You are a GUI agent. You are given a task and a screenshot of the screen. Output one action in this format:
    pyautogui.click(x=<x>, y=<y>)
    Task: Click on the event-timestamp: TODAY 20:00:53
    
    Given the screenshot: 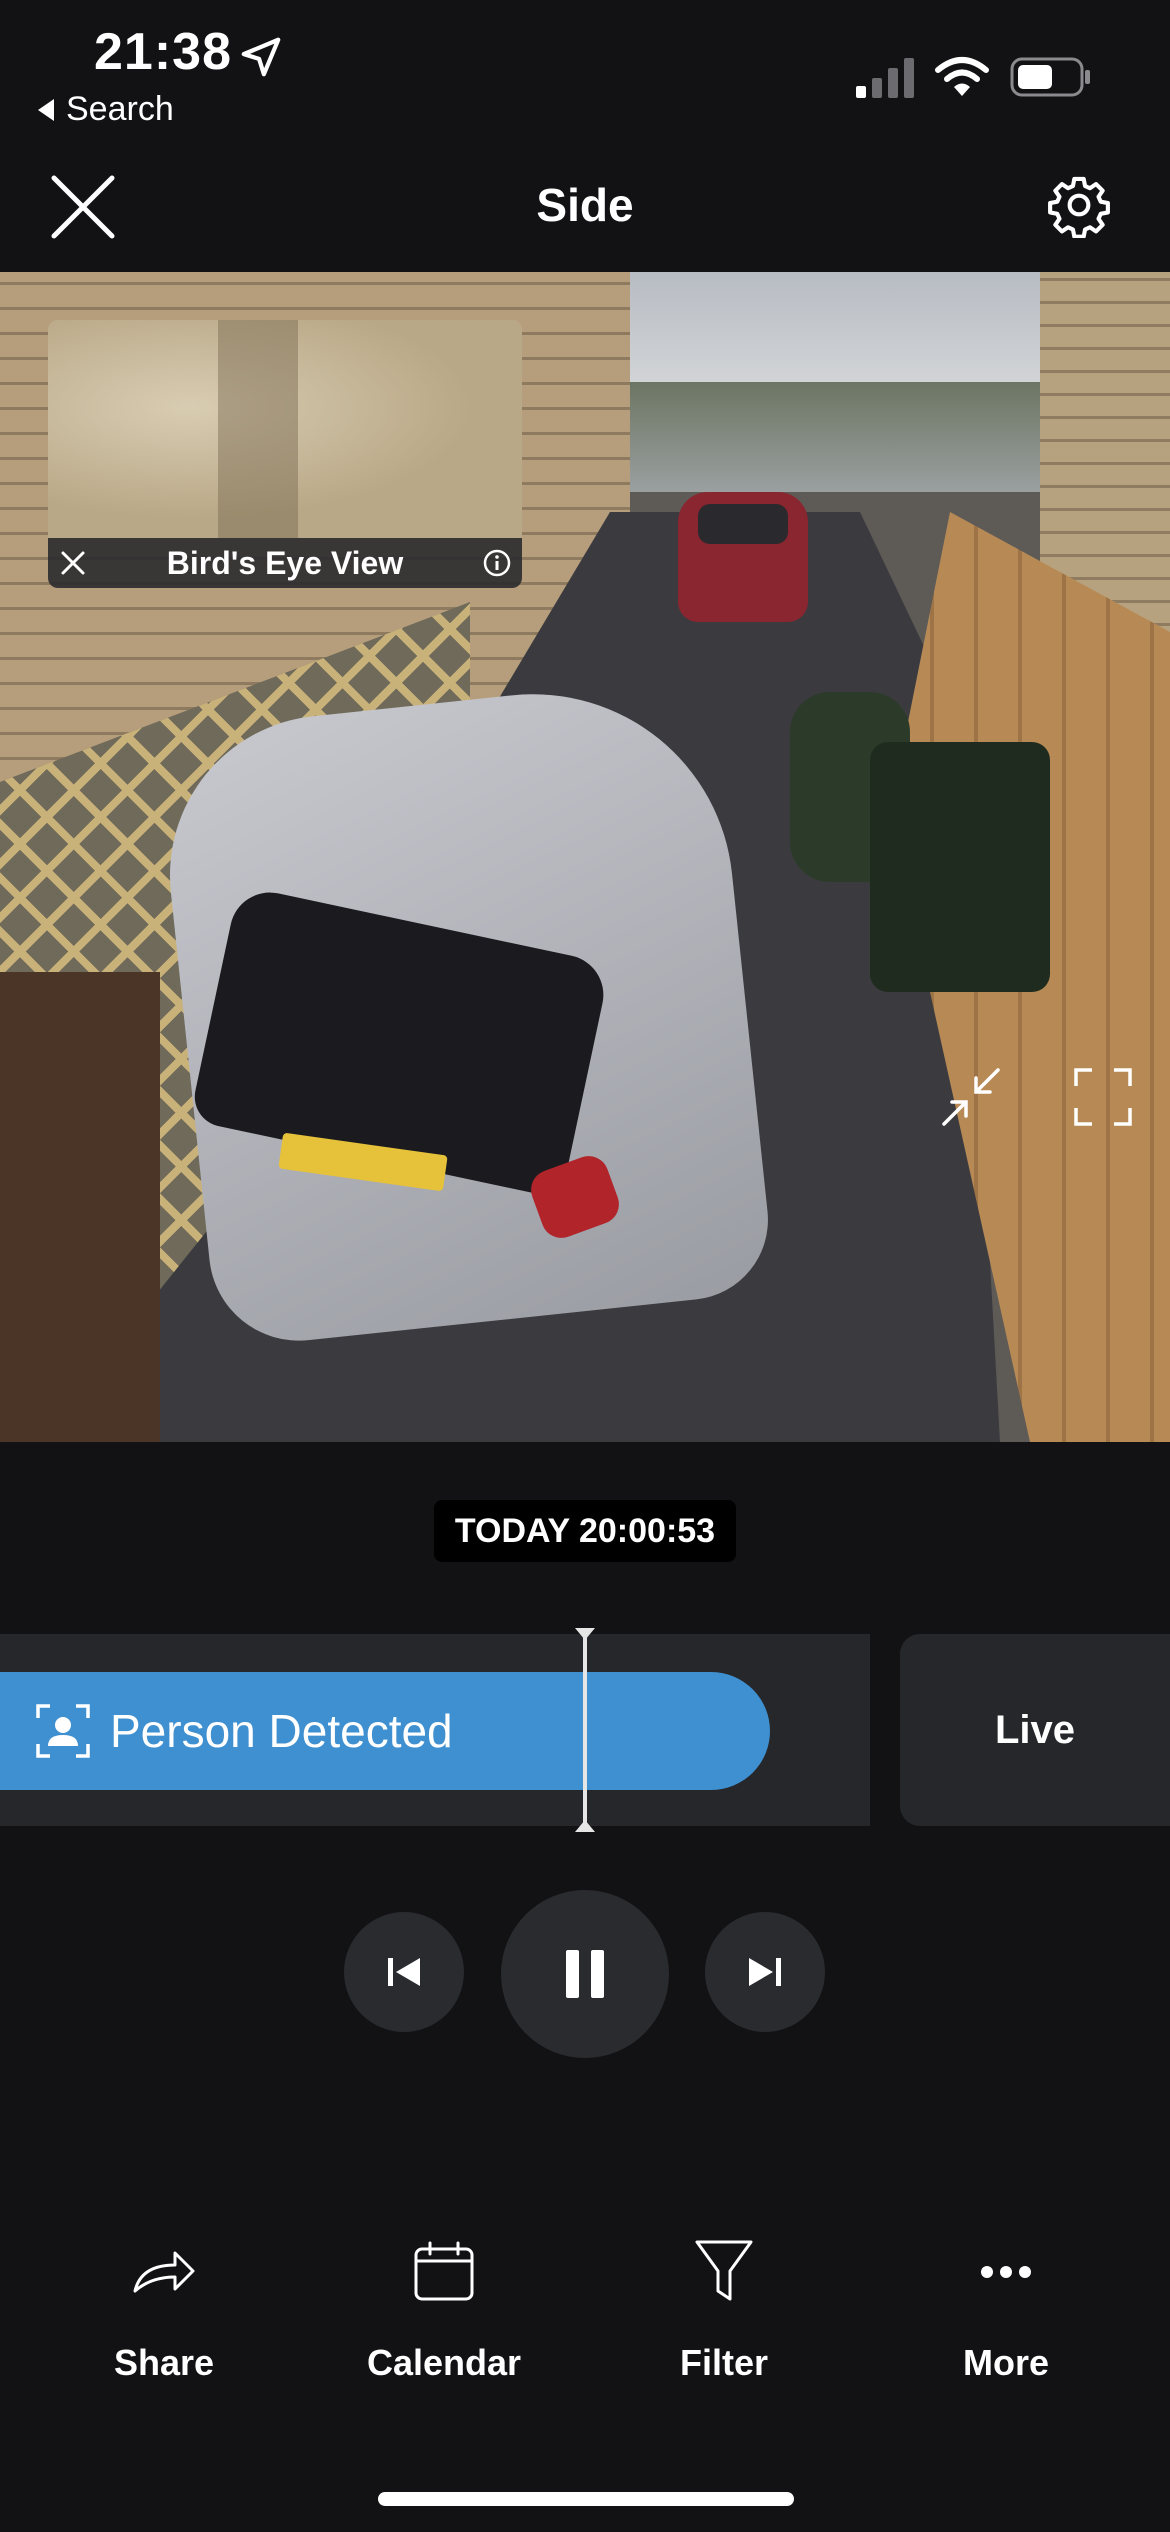 What is the action you would take?
    pyautogui.click(x=585, y=1531)
    